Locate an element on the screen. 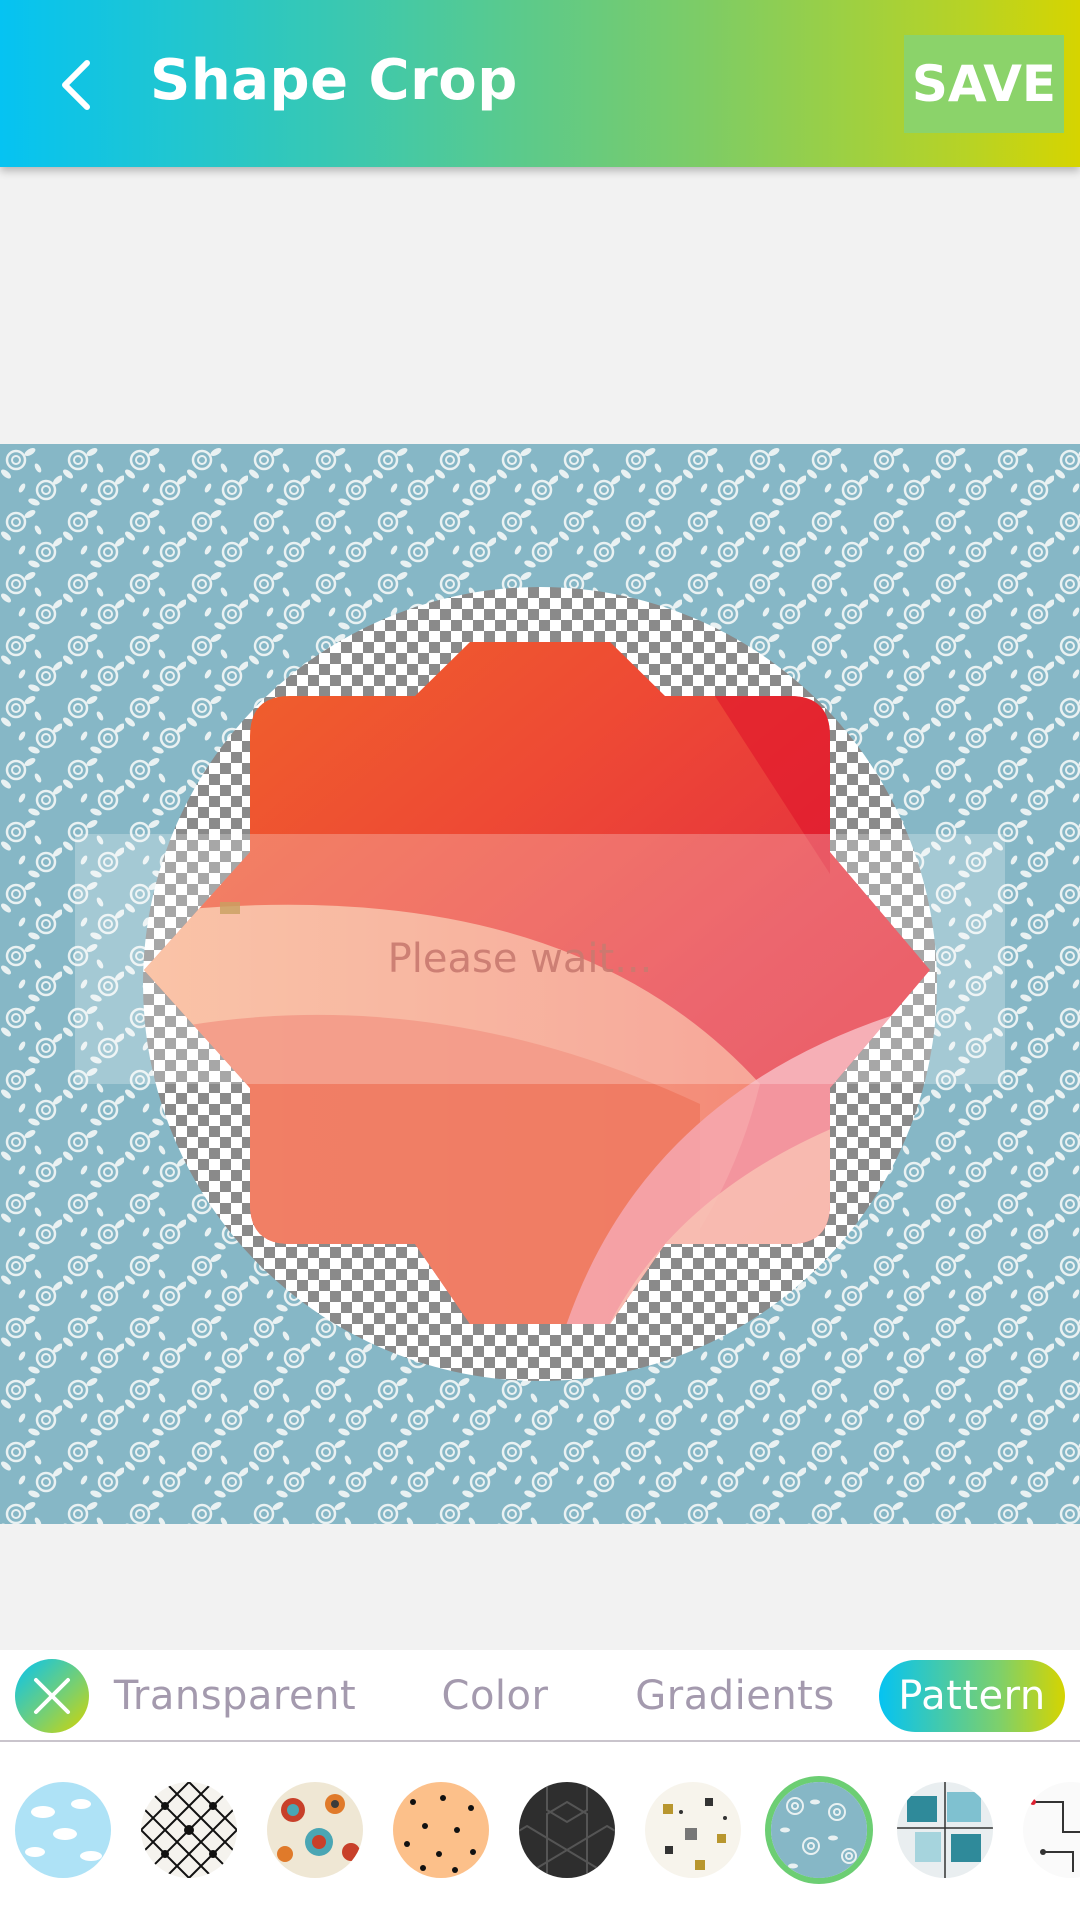 The image size is (1080, 1920). chevron-left-icon is located at coordinates (76, 85).